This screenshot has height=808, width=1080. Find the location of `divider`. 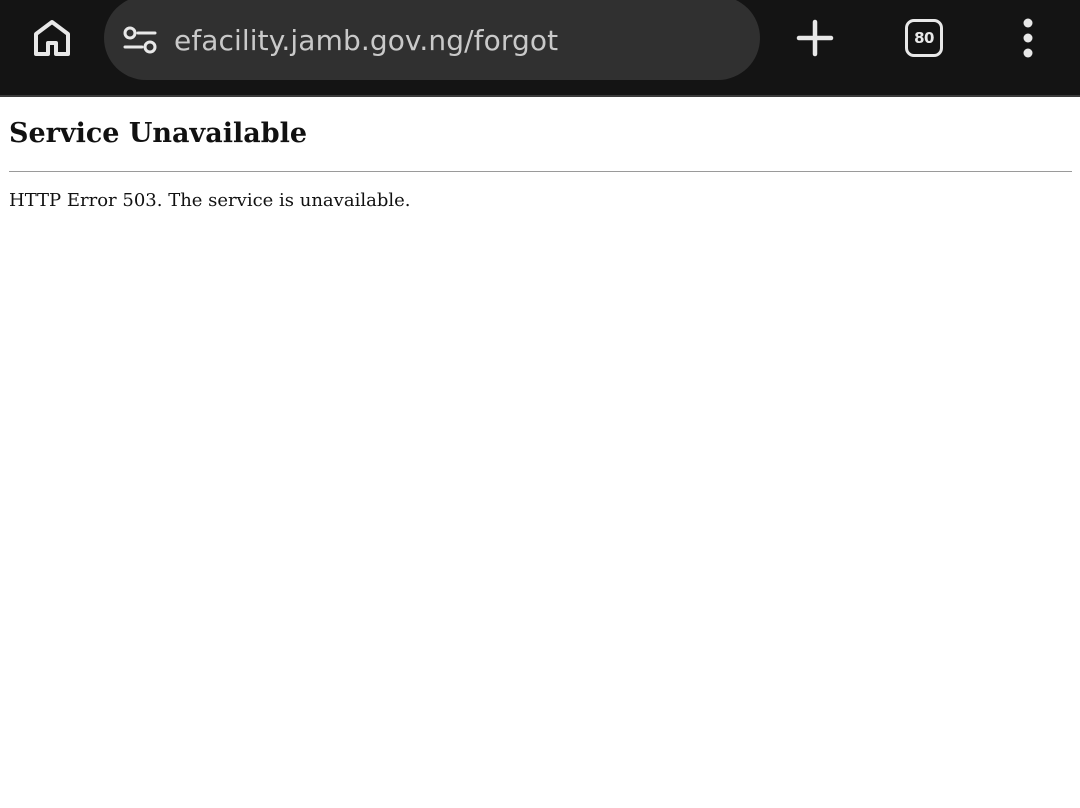

divider is located at coordinates (540, 171).